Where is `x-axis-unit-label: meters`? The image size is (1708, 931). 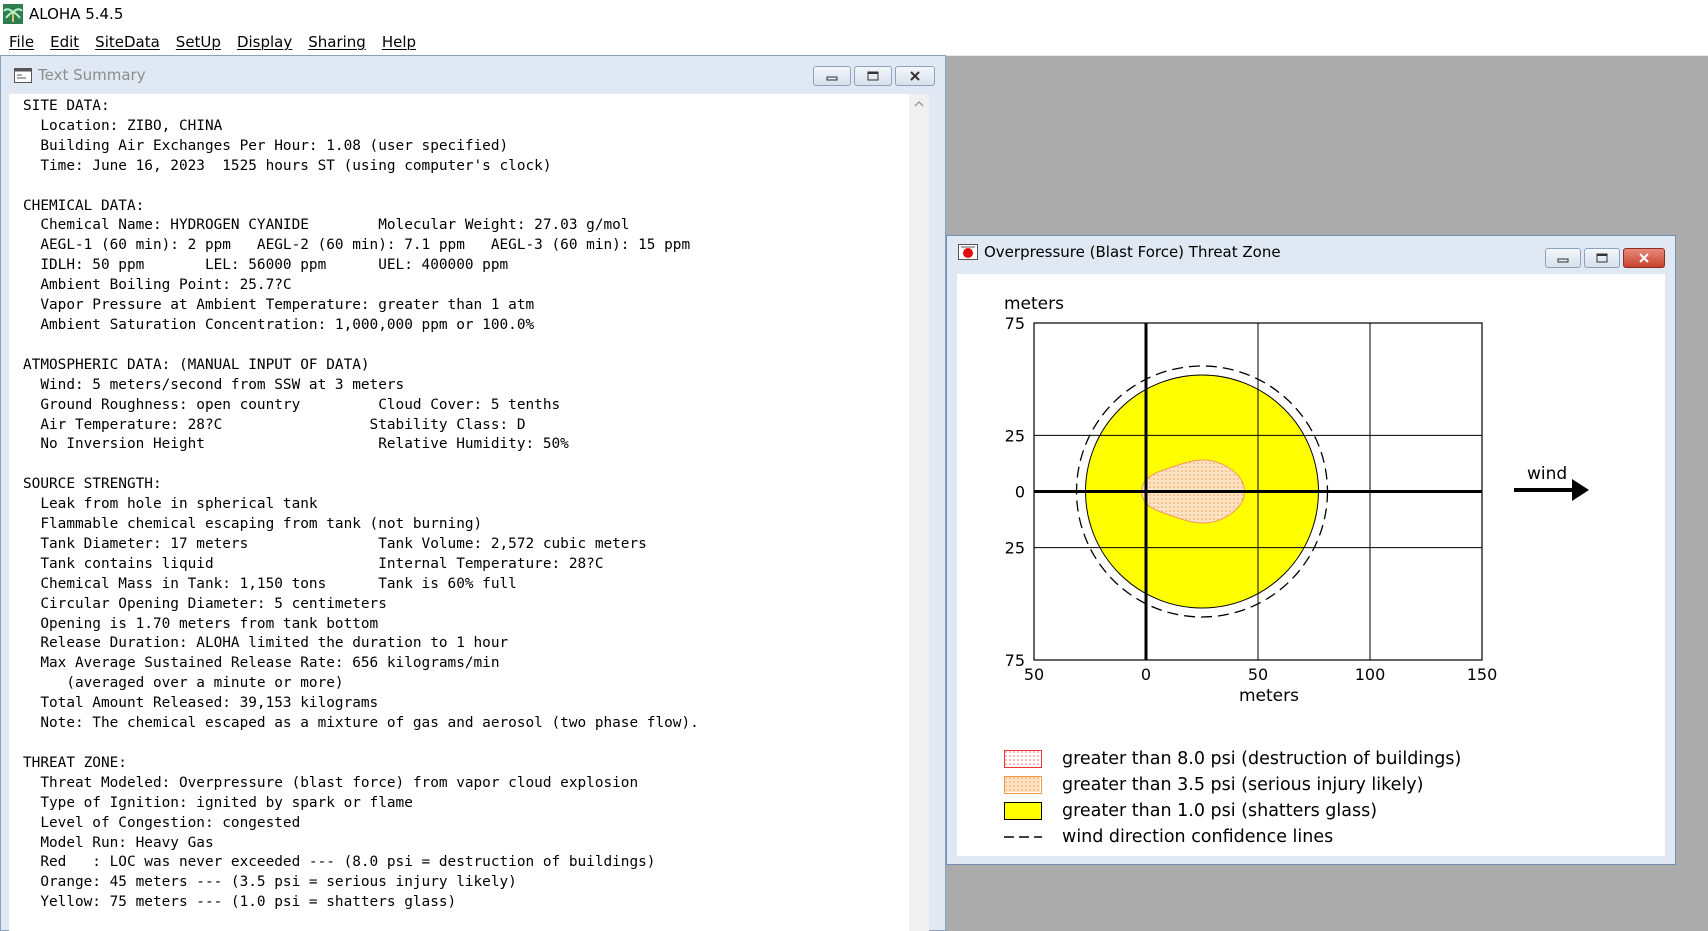 x-axis-unit-label: meters is located at coordinates (1269, 696).